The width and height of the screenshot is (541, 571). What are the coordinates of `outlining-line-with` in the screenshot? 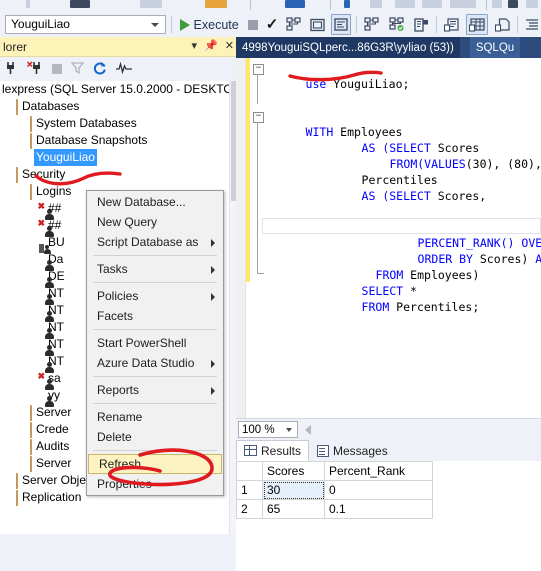 It's located at (257, 198).